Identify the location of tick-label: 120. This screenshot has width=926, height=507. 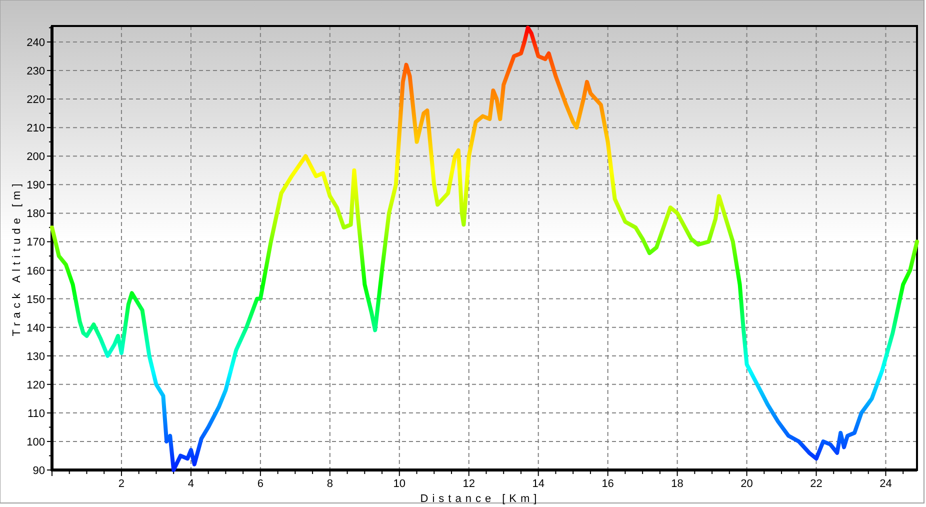
(35, 385).